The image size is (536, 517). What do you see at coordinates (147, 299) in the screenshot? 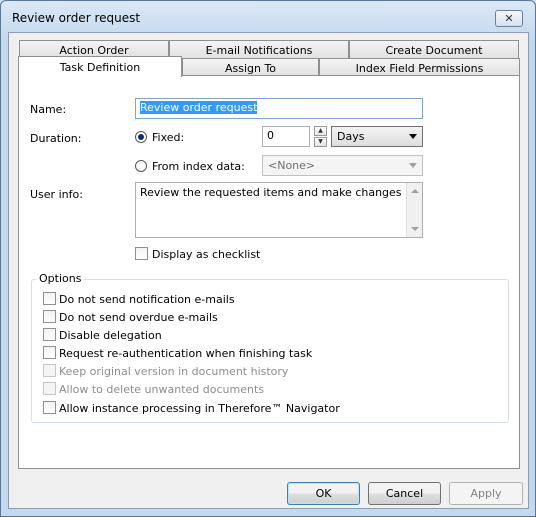
I see `no-notification-emails-label: Do not send notification e-mails` at bounding box center [147, 299].